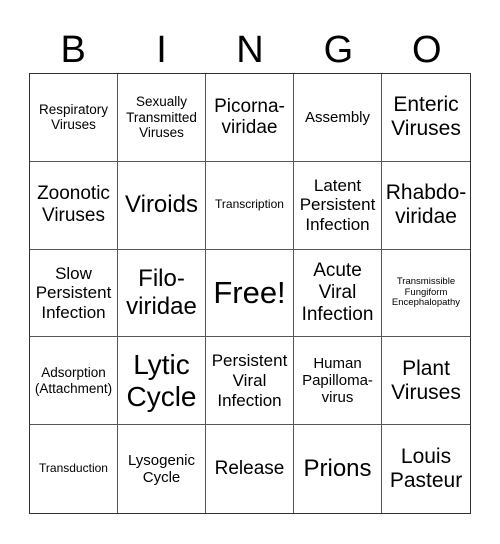 The height and width of the screenshot is (544, 500). Describe the element at coordinates (162, 469) in the screenshot. I see `bingo-cell: Lysogenic Cycle` at that location.